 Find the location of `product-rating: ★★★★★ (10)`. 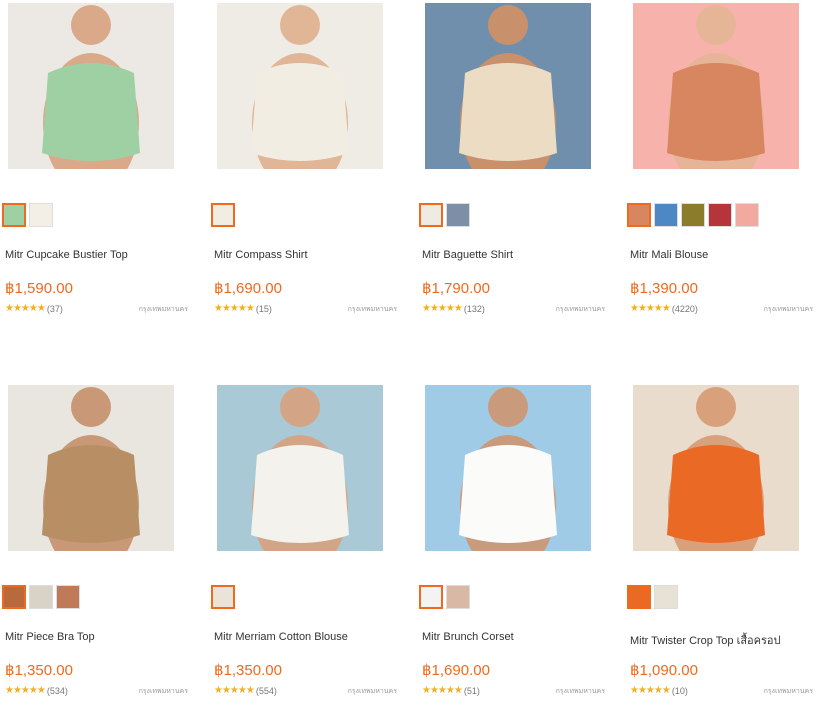

product-rating: ★★★★★ (10) is located at coordinates (659, 690).